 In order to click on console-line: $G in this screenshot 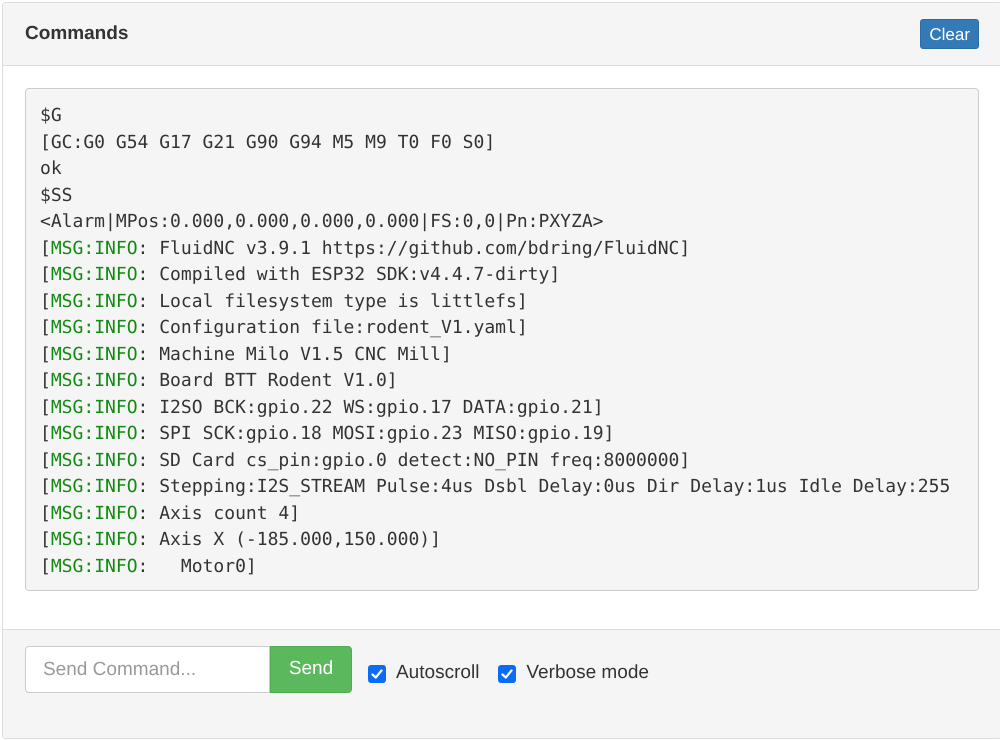, I will do `click(51, 116)`.